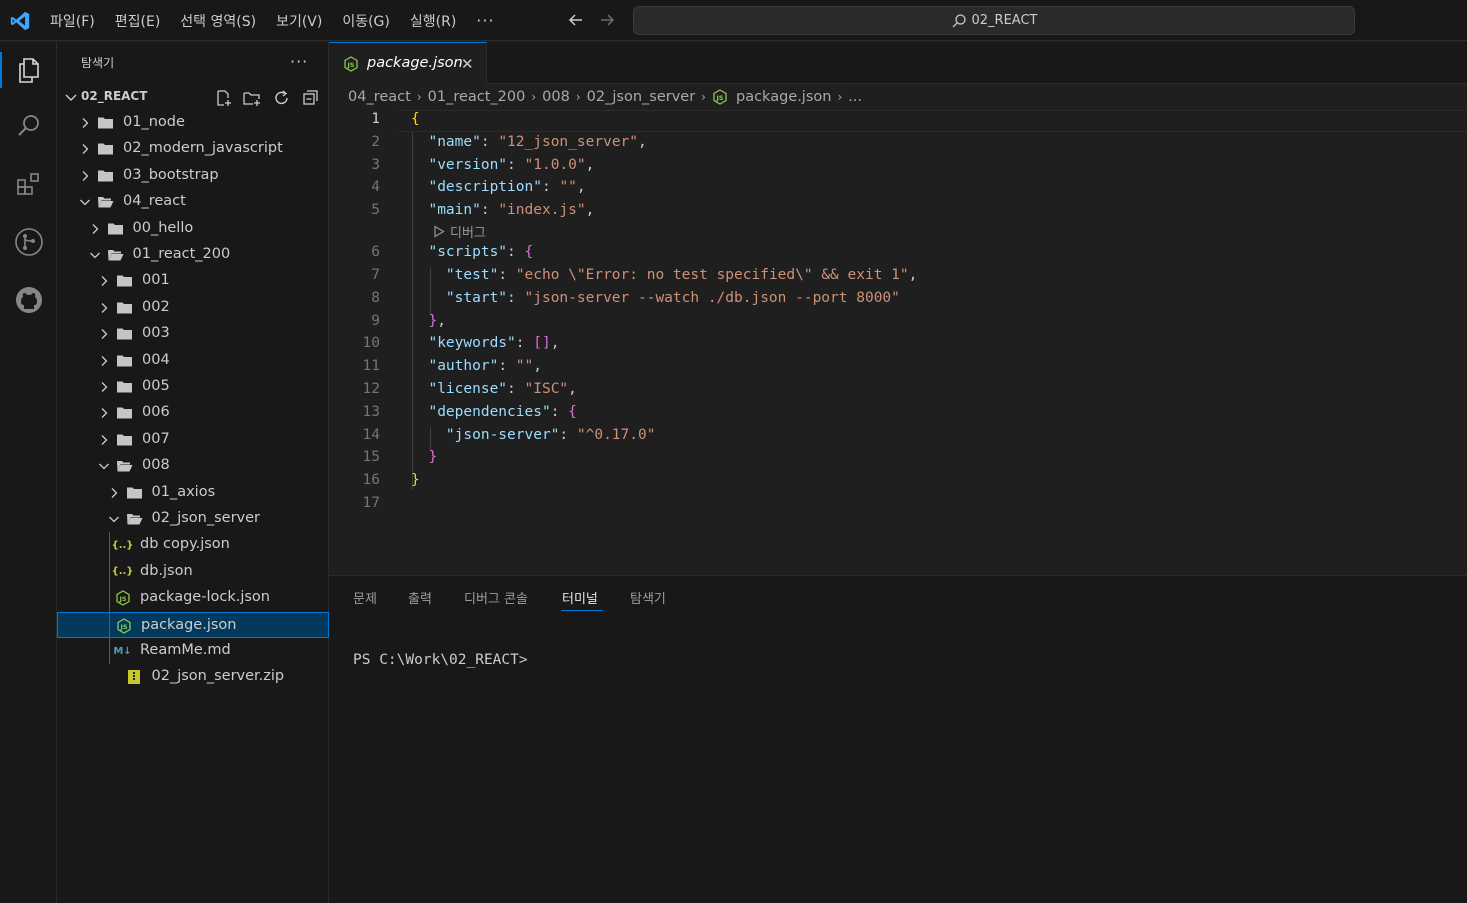 The width and height of the screenshot is (1467, 903). I want to click on menu-selection: 선택 영역(S), so click(218, 21).